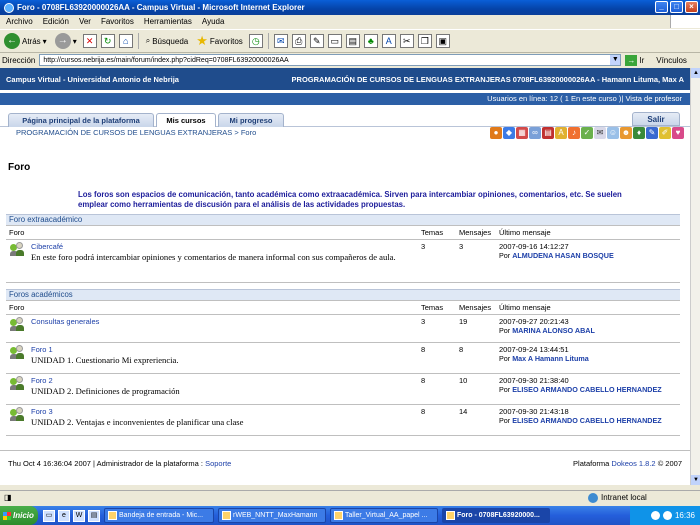 The height and width of the screenshot is (525, 700). I want to click on tool-learnpath-icon: A, so click(561, 133).